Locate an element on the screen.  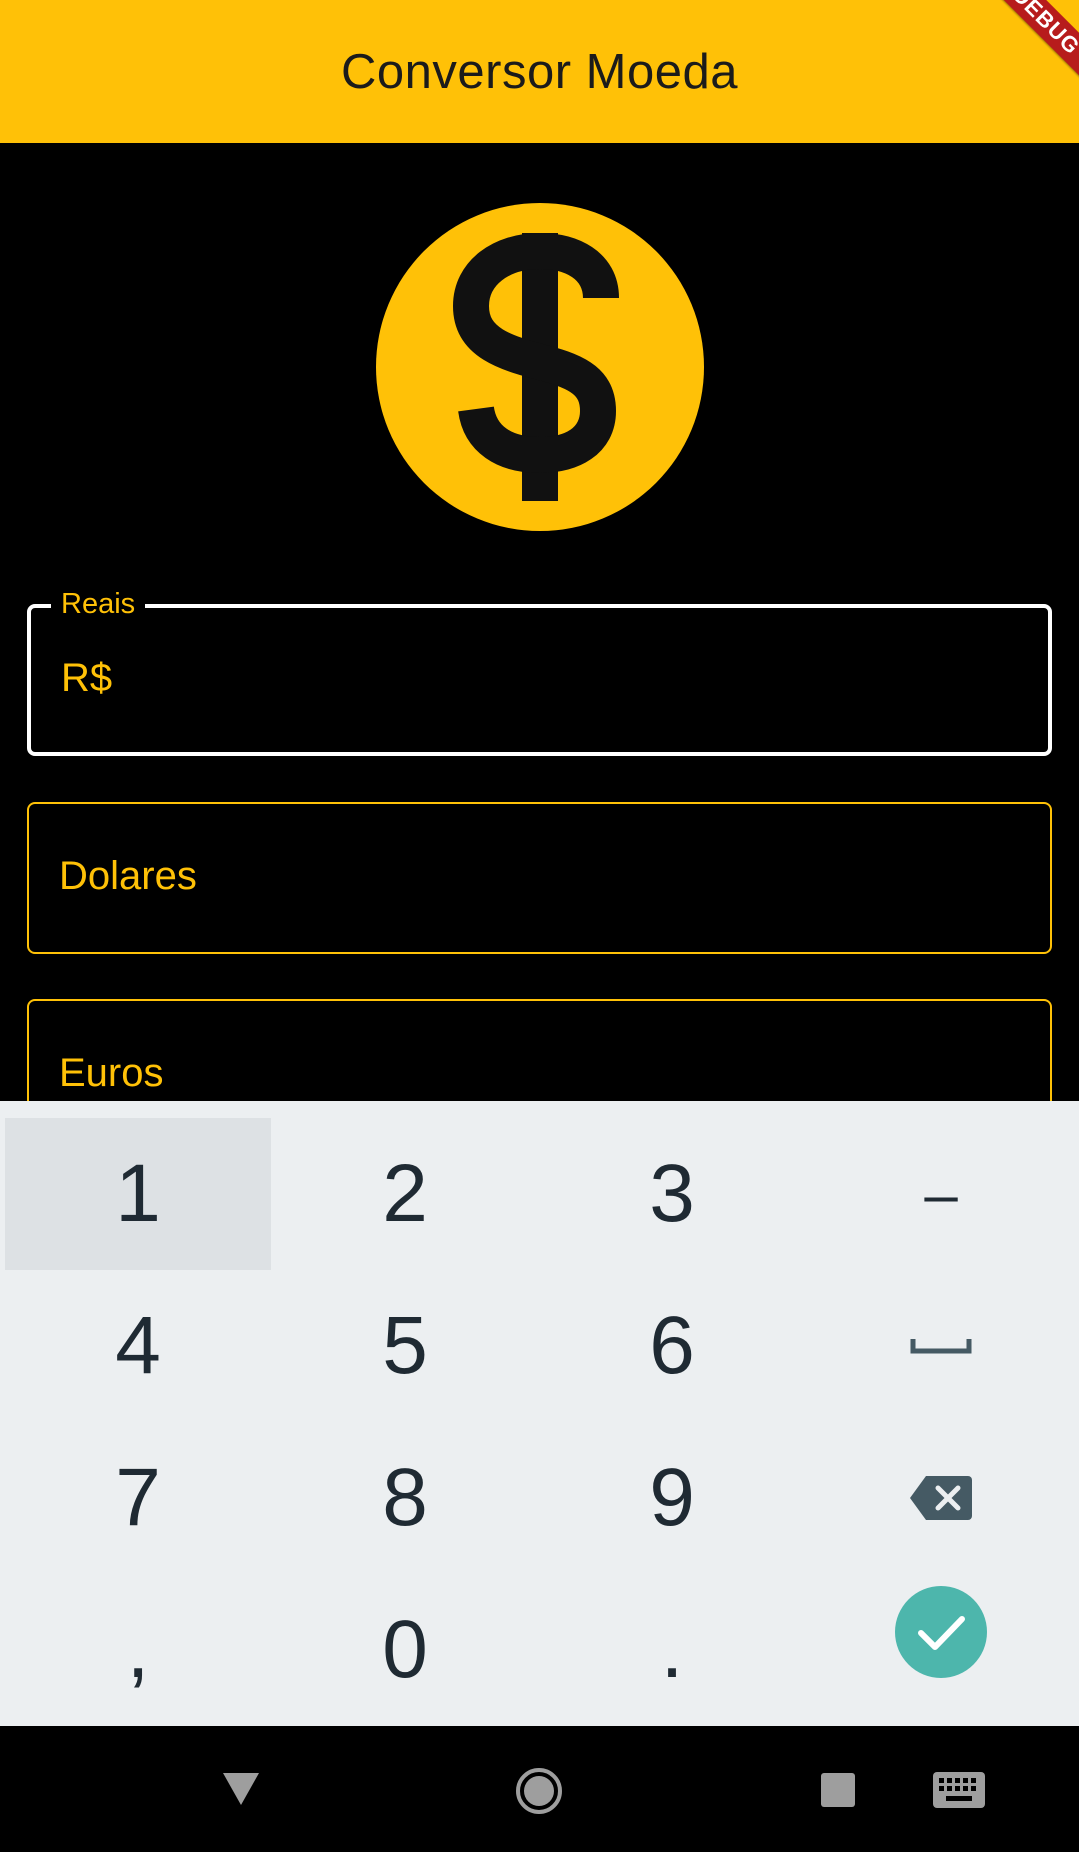
reais-label: Reais is located at coordinates (98, 604).